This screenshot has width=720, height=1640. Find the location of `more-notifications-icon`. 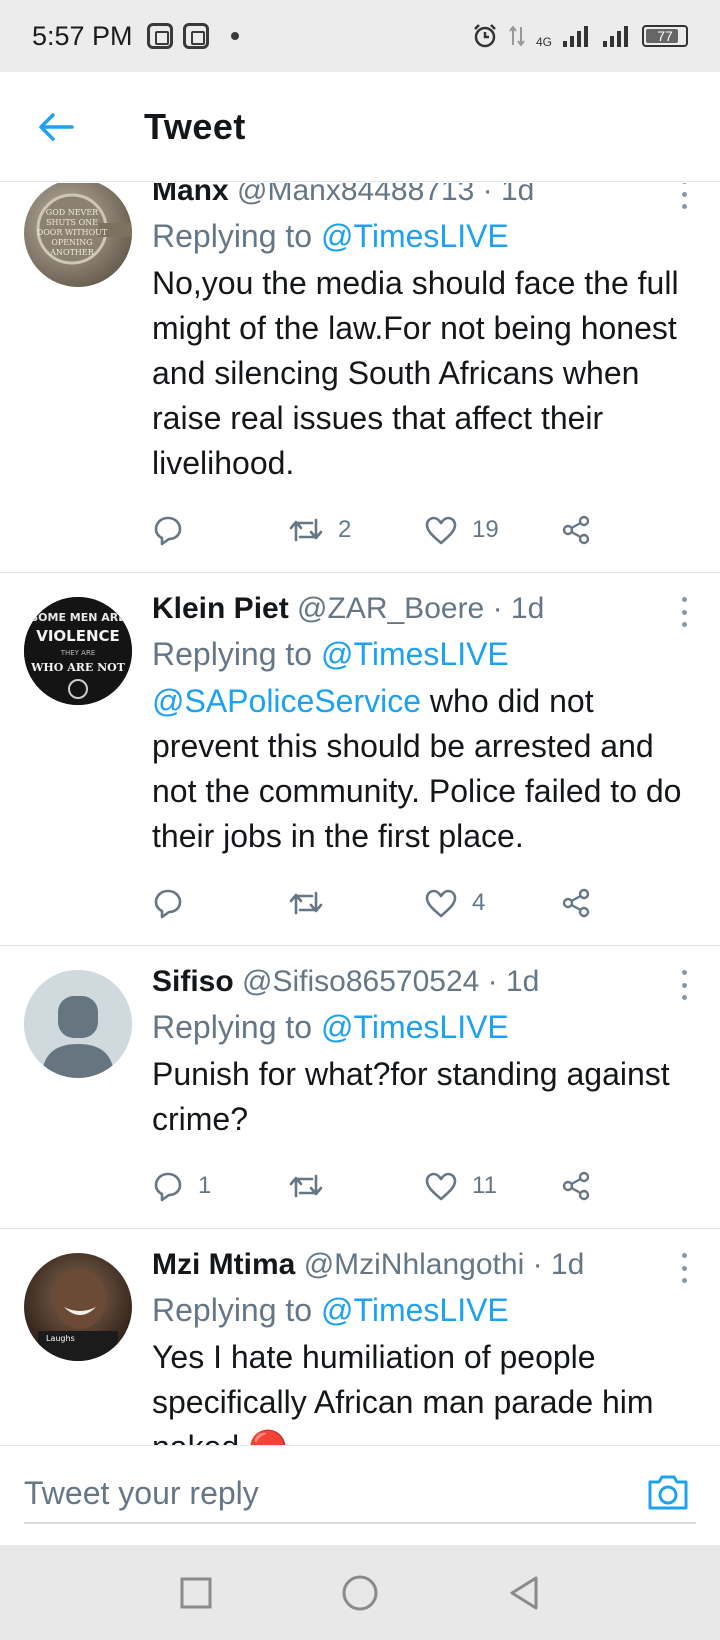

more-notifications-icon is located at coordinates (234, 36).